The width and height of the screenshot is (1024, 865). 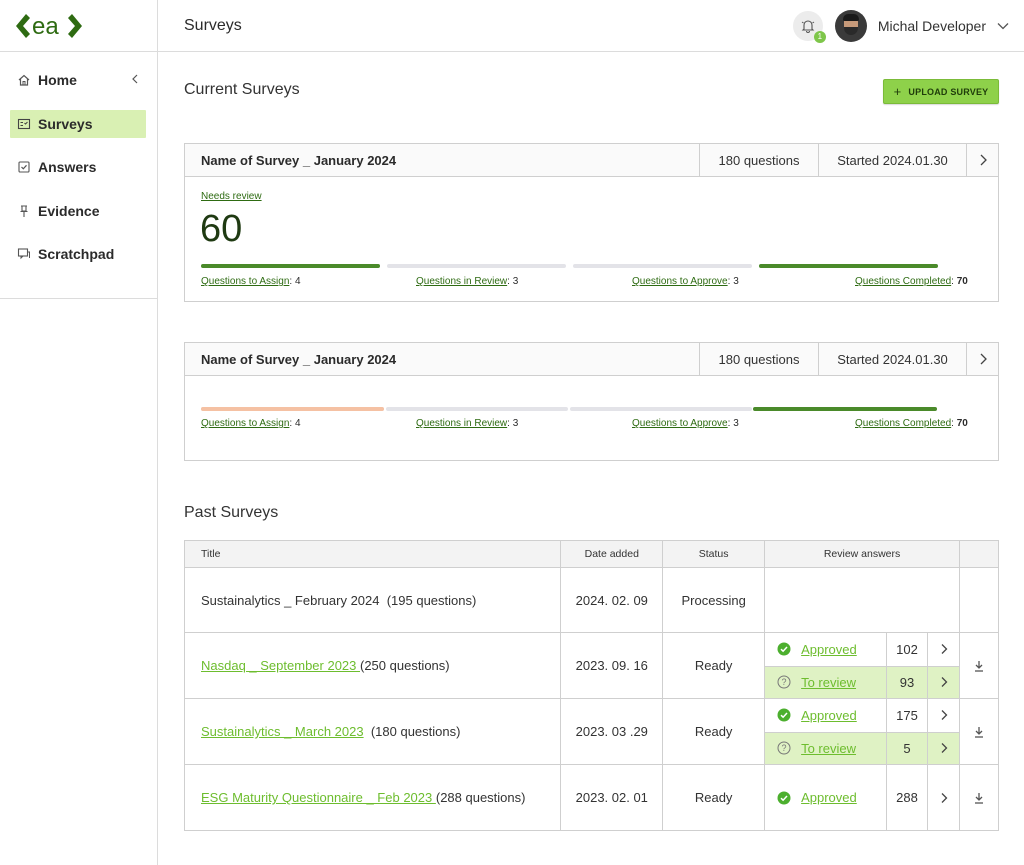 What do you see at coordinates (612, 797) in the screenshot?
I see `date-added: 2023. 02. 01` at bounding box center [612, 797].